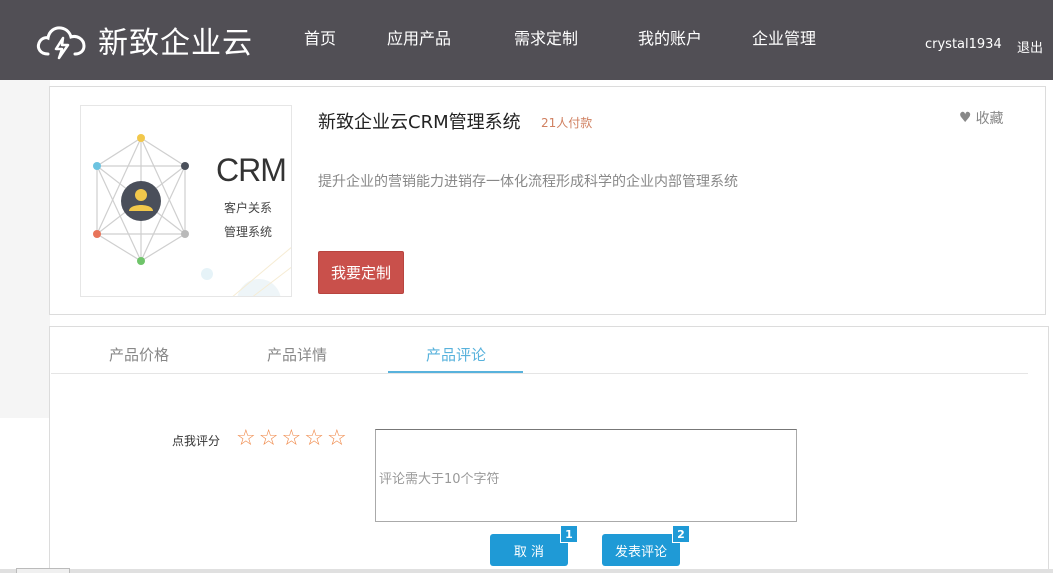  I want to click on cloud-bolt-icon, so click(62, 44).